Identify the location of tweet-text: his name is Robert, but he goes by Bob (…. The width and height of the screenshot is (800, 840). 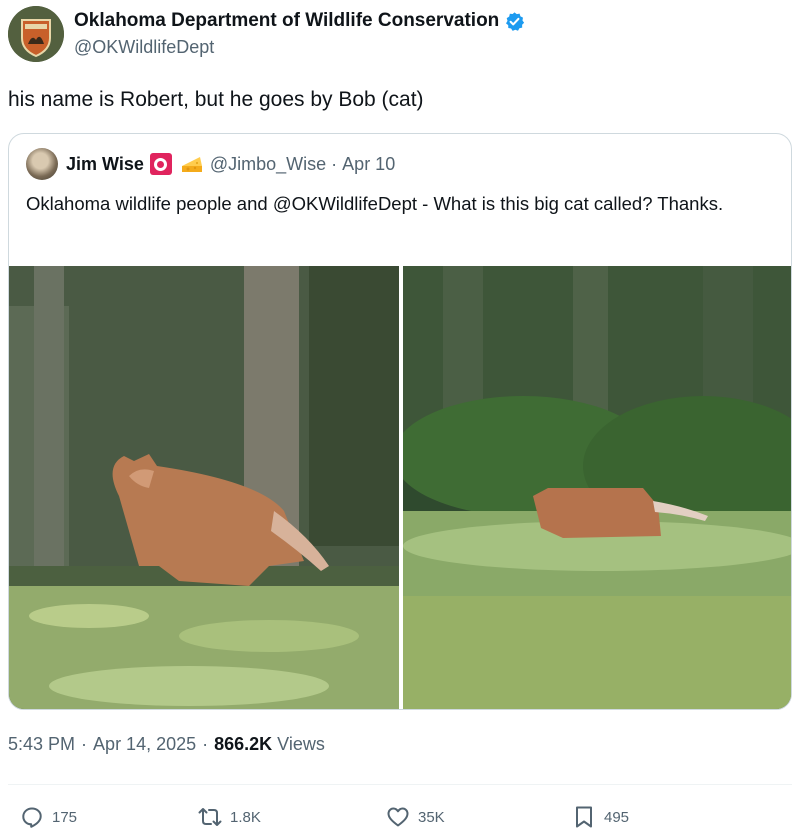
(216, 99).